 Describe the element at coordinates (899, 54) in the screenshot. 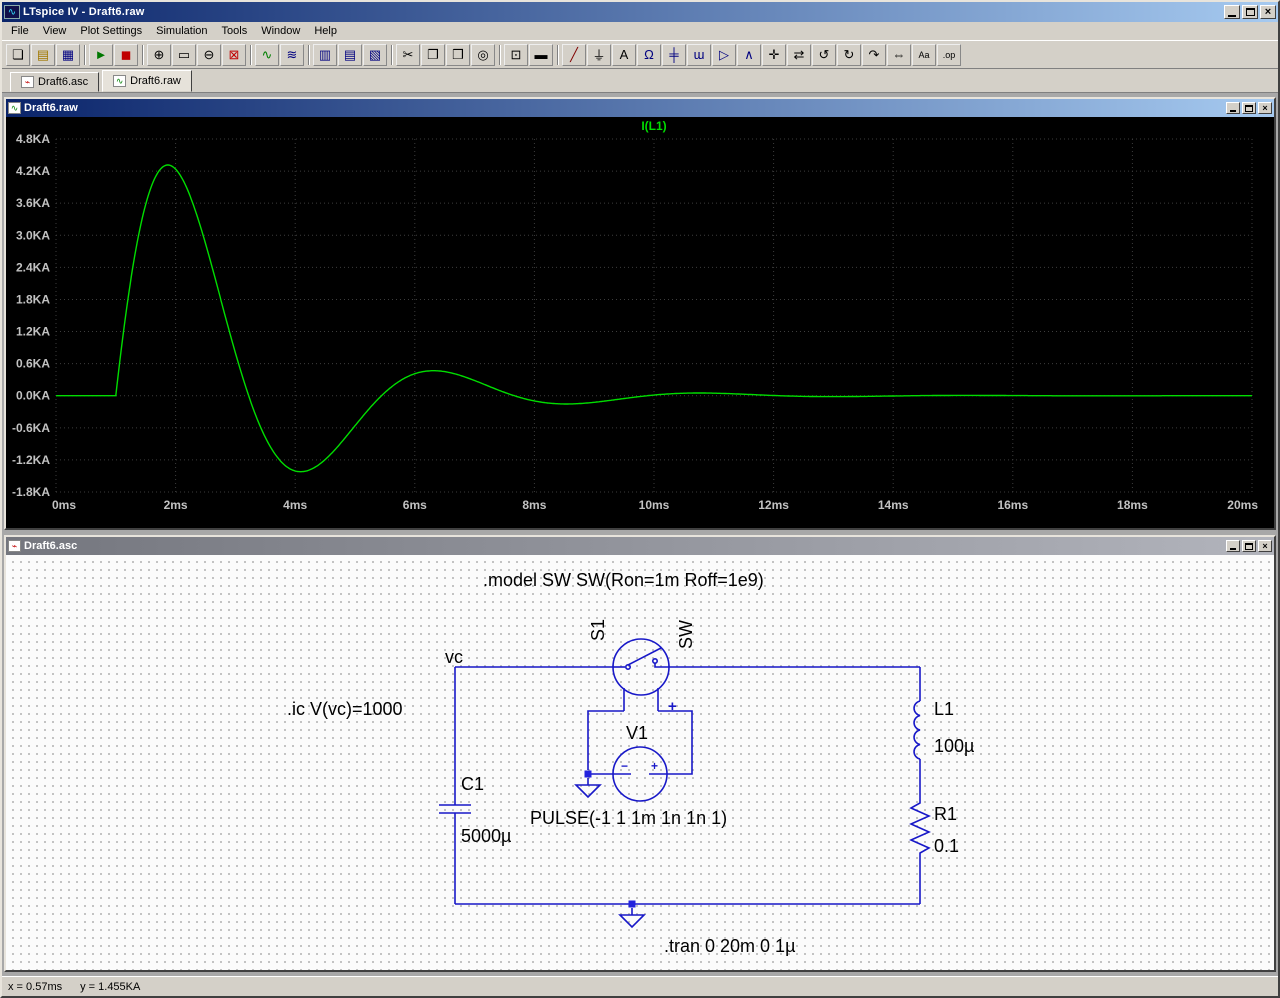

I see `mirror-button: ⇔` at that location.